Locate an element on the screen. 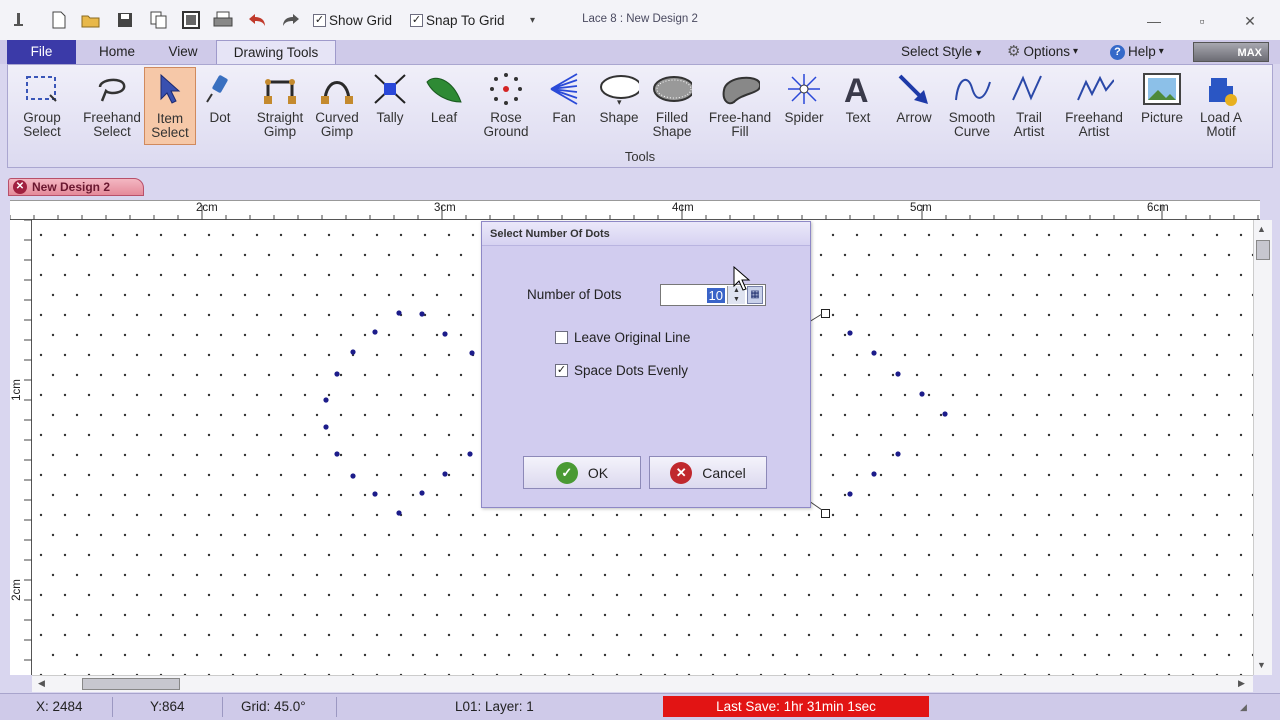 Image resolution: width=1280 pixels, height=720 pixels. tool-label: Dot is located at coordinates (220, 117).